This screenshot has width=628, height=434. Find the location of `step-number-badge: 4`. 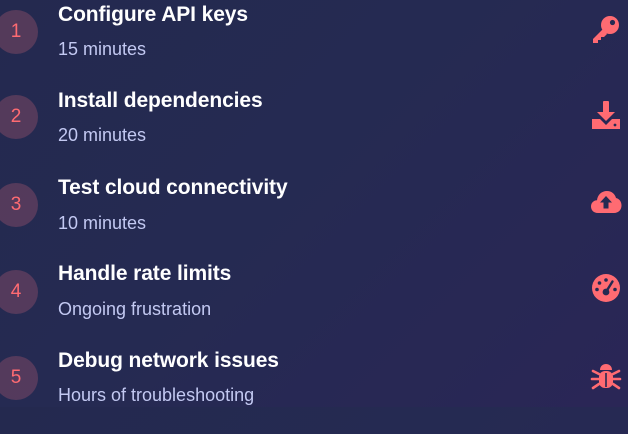

step-number-badge: 4 is located at coordinates (19, 292).